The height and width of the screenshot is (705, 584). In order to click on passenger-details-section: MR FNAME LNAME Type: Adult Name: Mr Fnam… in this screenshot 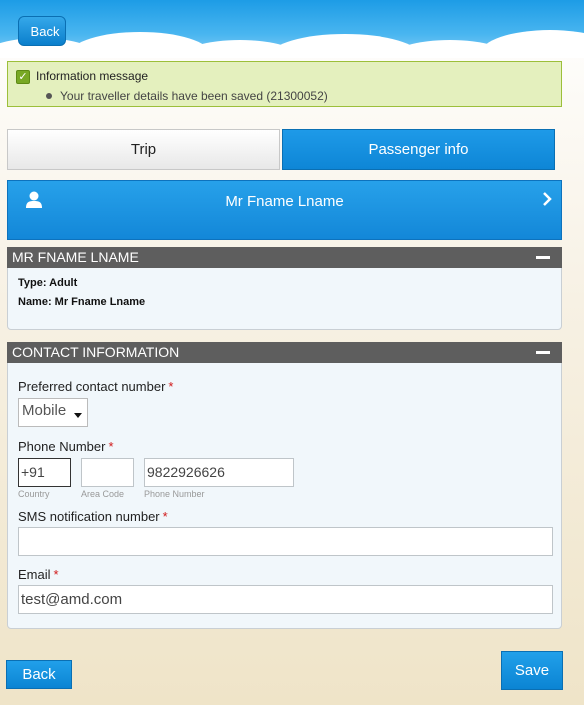, I will do `click(284, 288)`.